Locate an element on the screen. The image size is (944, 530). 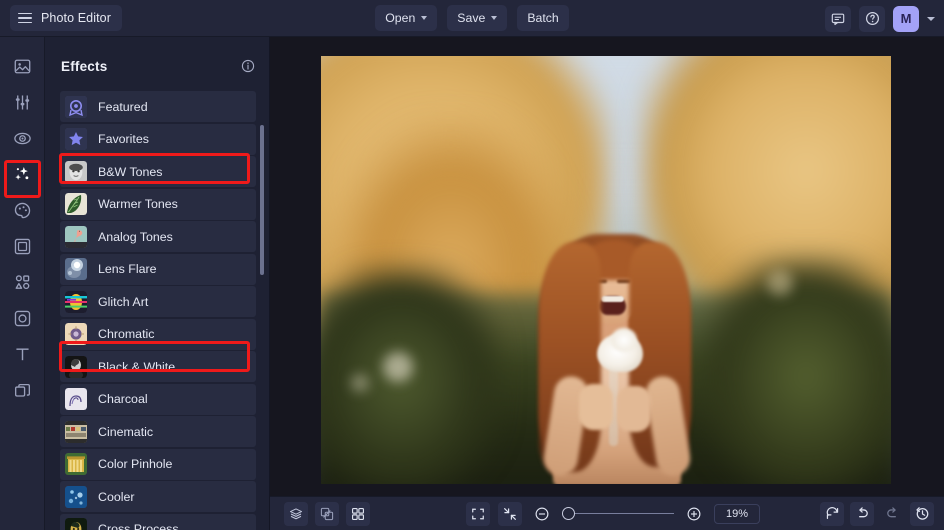
text-icon is located at coordinates (22, 353).